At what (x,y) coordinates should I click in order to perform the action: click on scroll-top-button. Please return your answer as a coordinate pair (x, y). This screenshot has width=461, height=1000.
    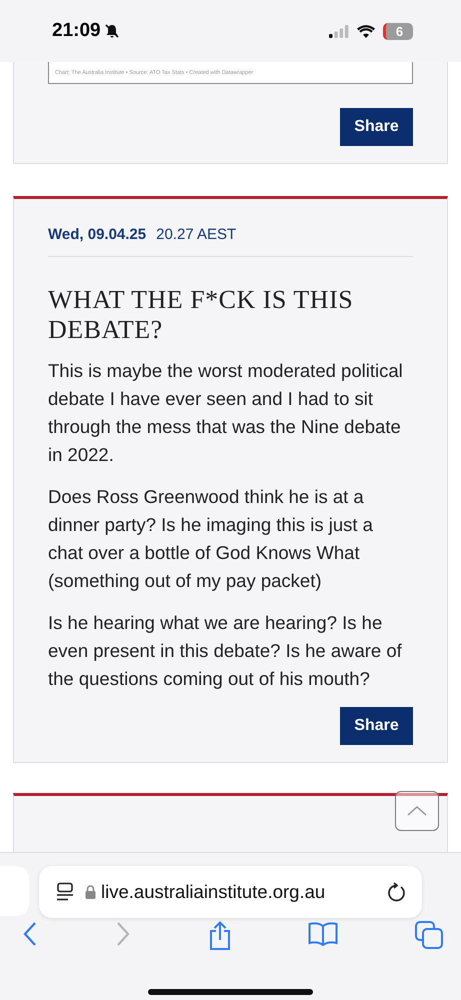
    Looking at the image, I should click on (417, 811).